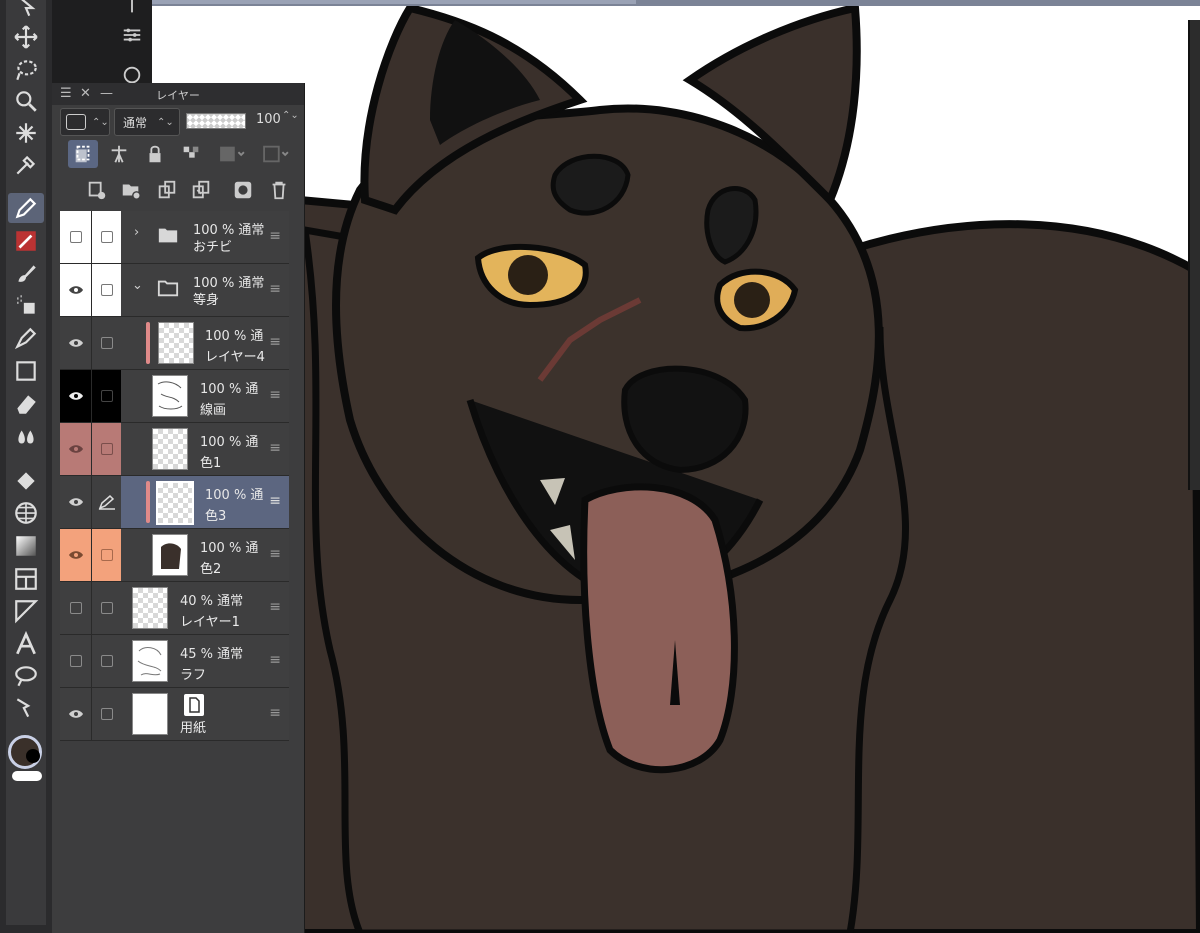 This screenshot has width=1200, height=933. I want to click on select-arrow-tool, so click(26, 11).